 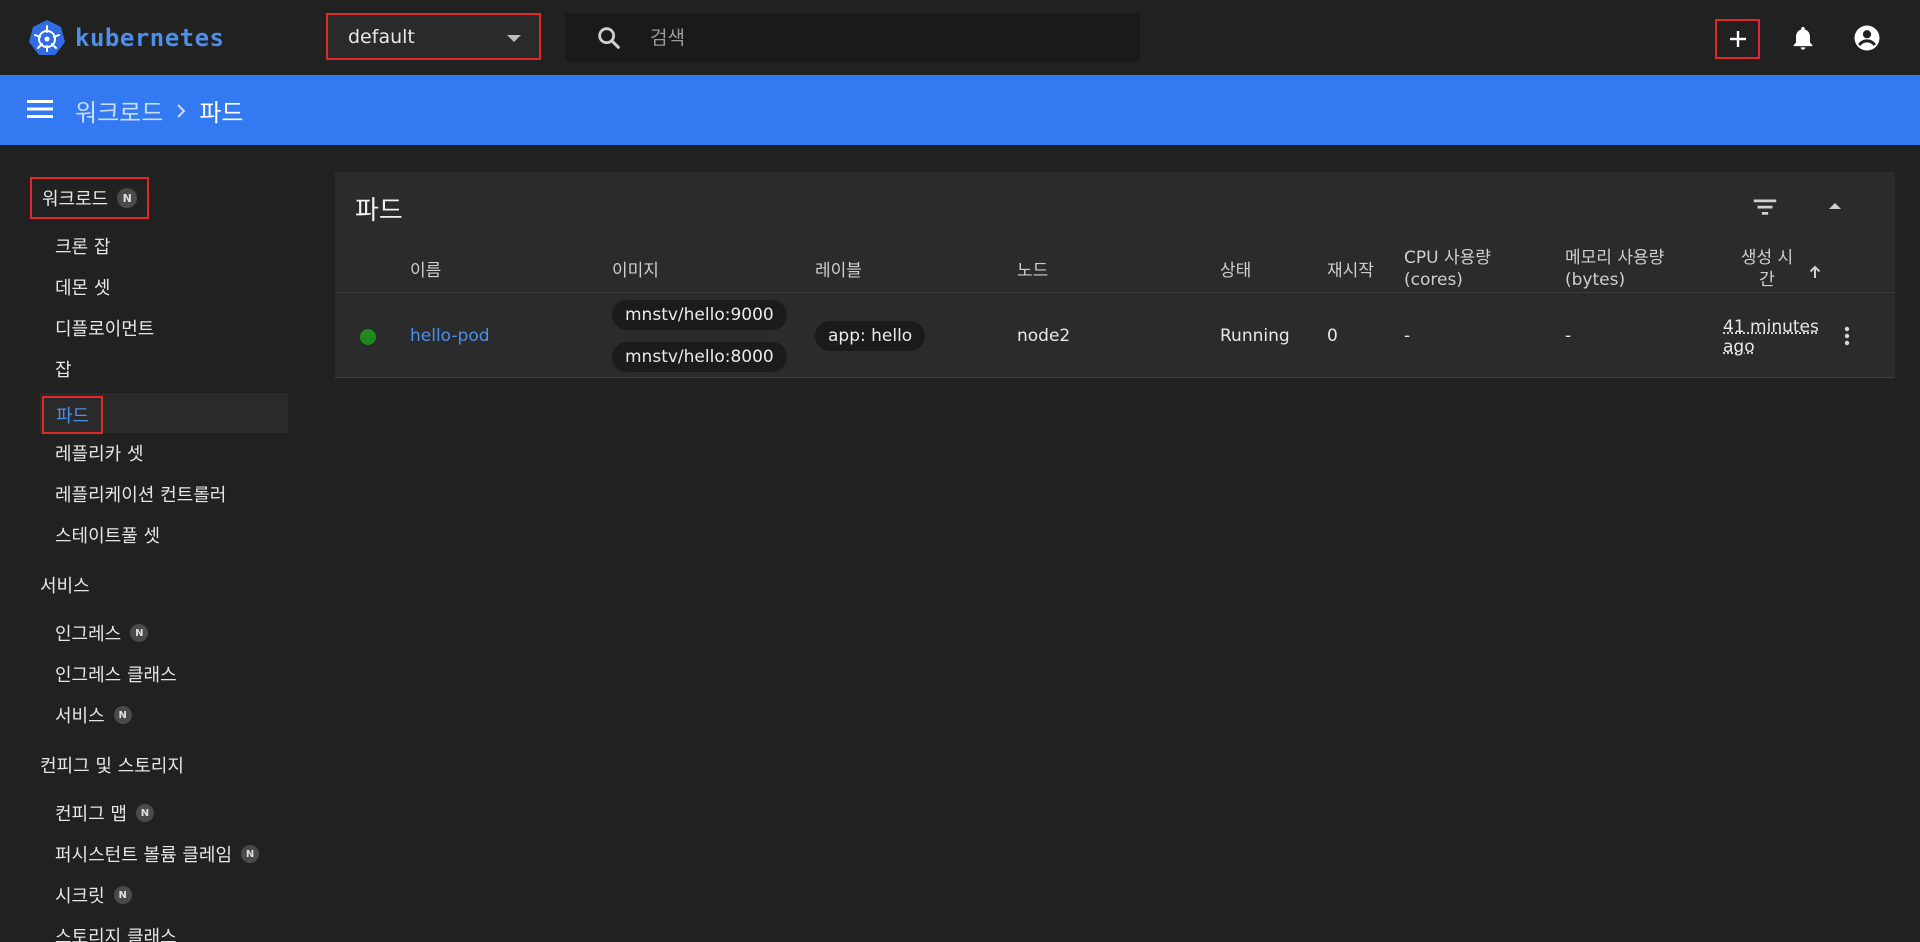 What do you see at coordinates (75, 199) in the screenshot?
I see `sidebar-group-label: 워크로드` at bounding box center [75, 199].